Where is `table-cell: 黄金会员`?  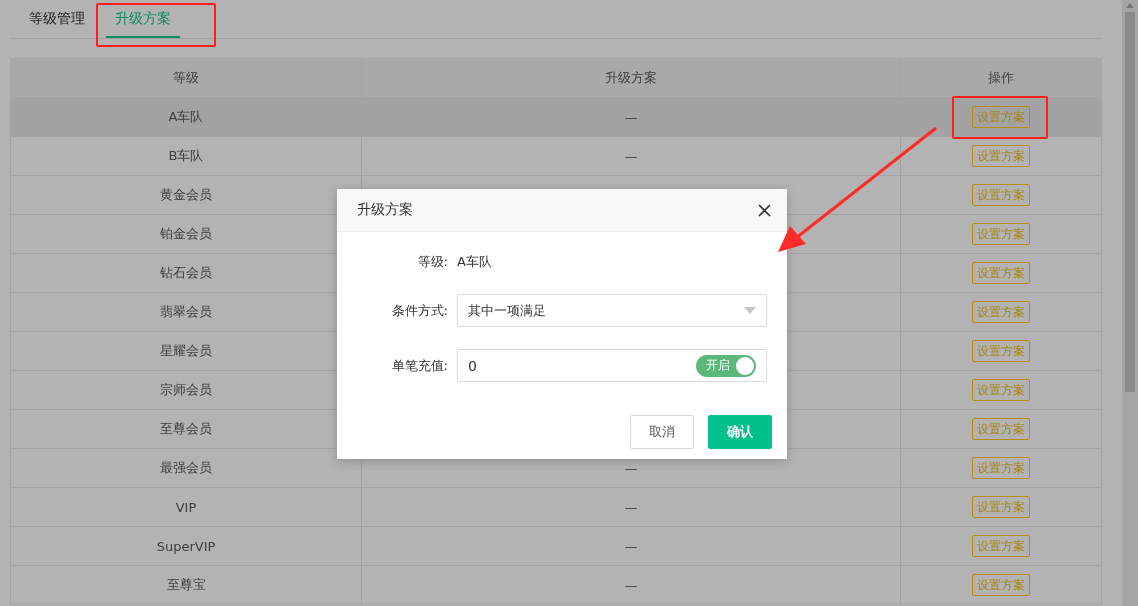 table-cell: 黄金会员 is located at coordinates (186, 195).